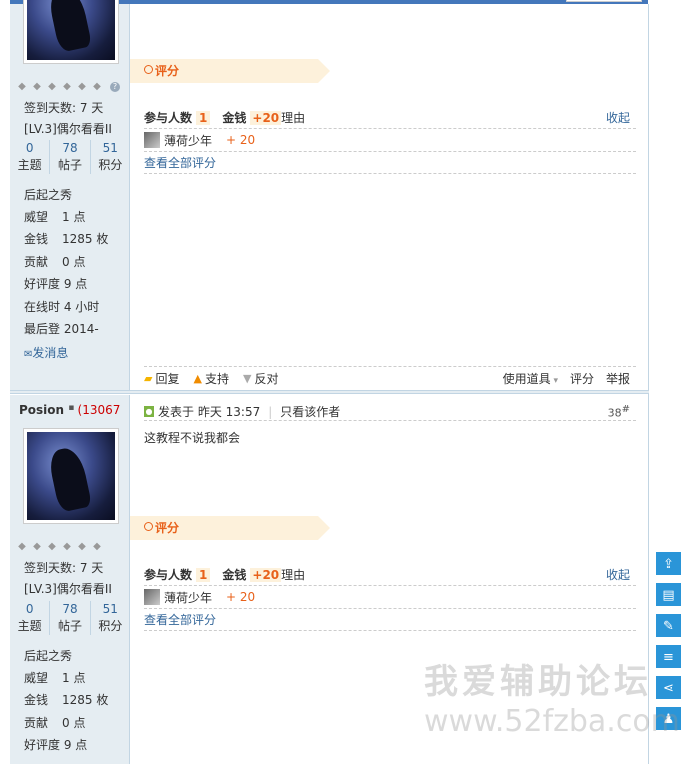  What do you see at coordinates (148, 378) in the screenshot?
I see `reply-icon: ▰` at bounding box center [148, 378].